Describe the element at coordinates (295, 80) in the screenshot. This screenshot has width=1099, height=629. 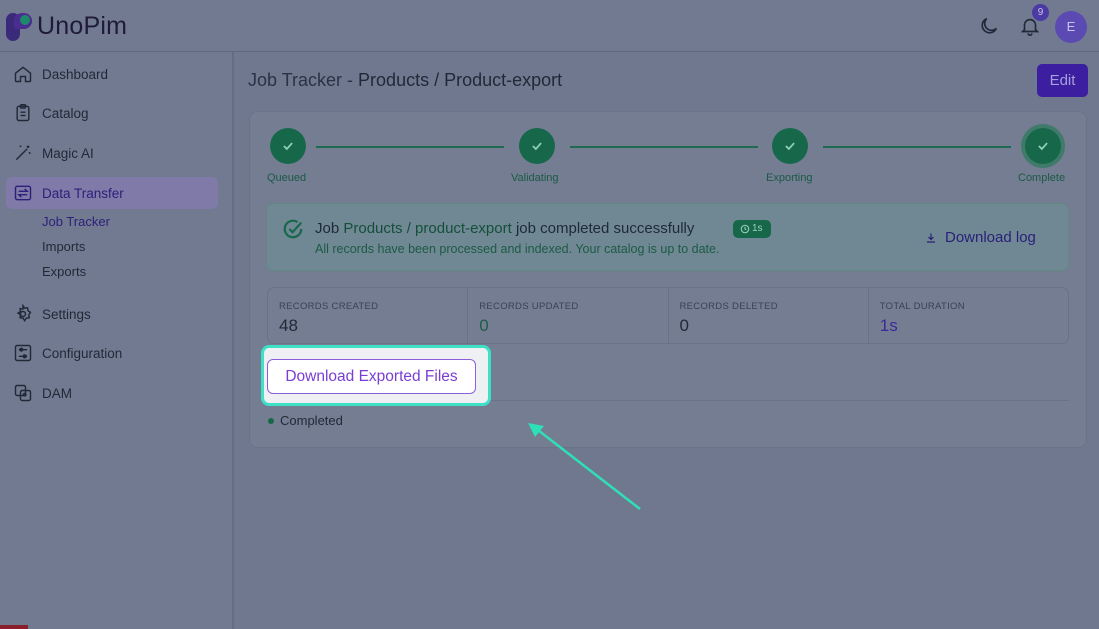
I see `page-title-prefix: Job Tracker` at that location.